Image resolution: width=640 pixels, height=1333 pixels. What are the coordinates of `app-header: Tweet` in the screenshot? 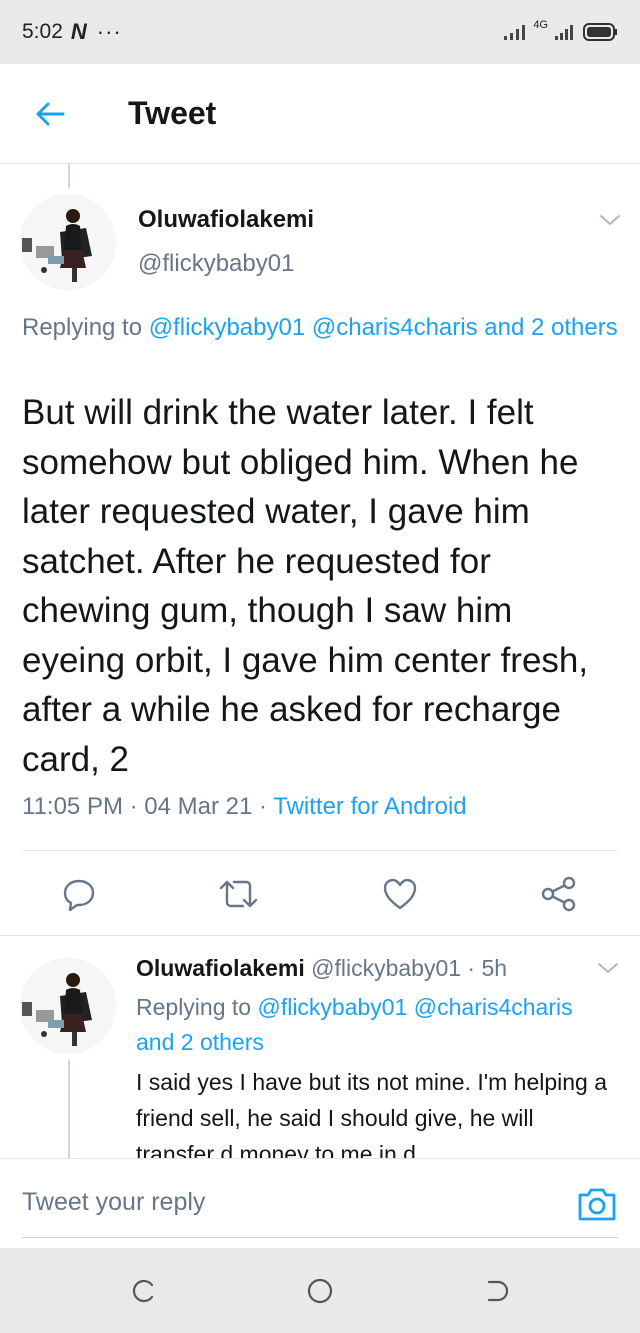 It's located at (320, 114).